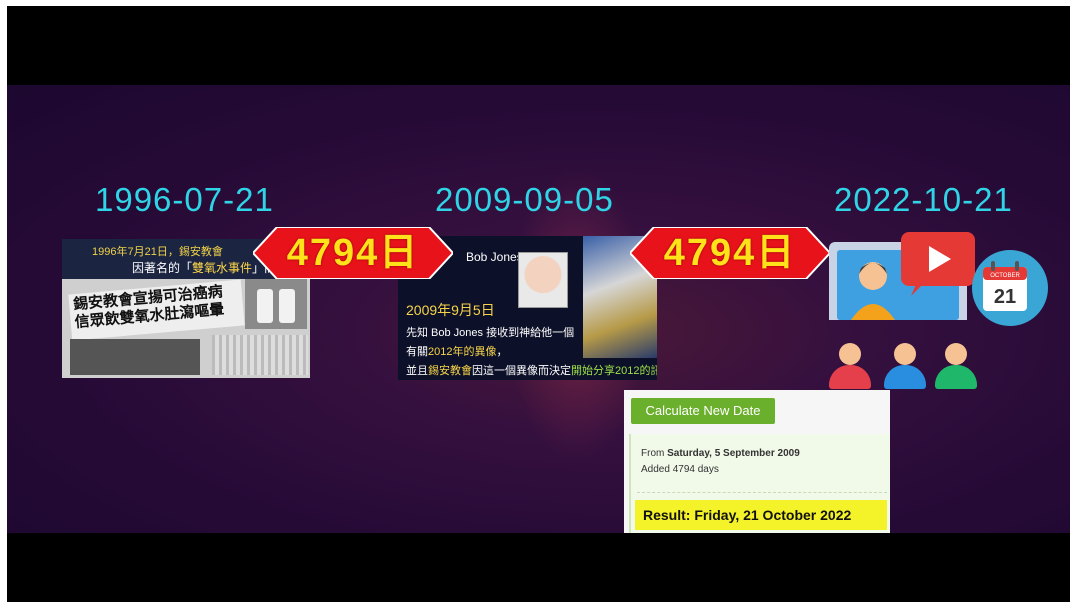  I want to click on slide-text: ，, so click(502, 352).